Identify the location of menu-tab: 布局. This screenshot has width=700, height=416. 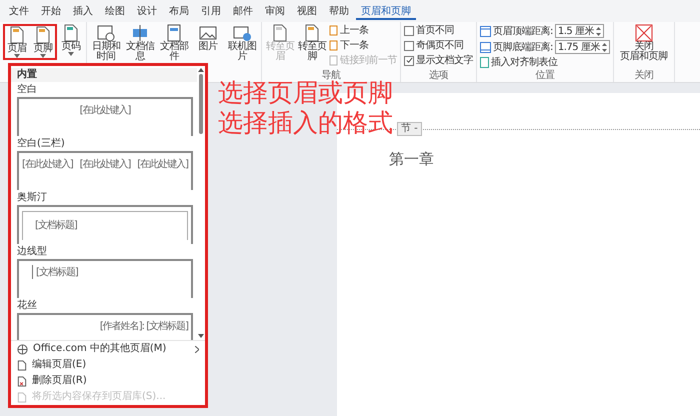
(179, 12).